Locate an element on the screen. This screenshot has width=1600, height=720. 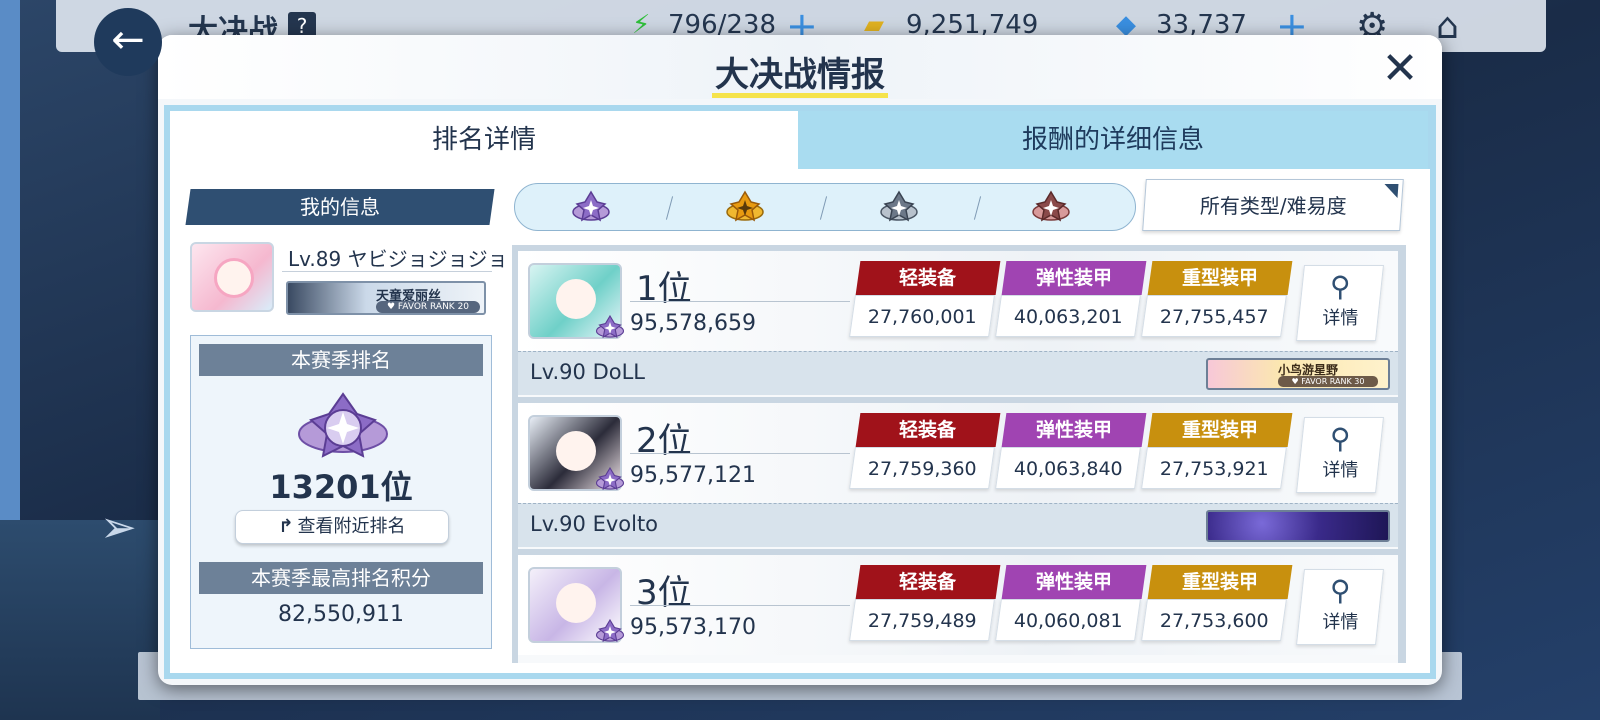
rank-copper-icon is located at coordinates (1051, 208).